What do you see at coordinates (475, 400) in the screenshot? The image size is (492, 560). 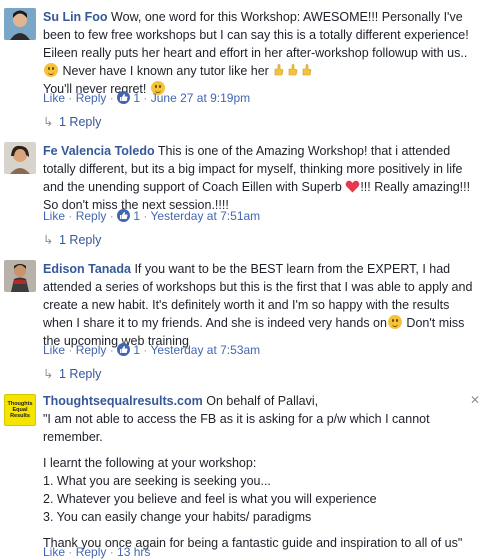 I see `close-icon: ✕` at bounding box center [475, 400].